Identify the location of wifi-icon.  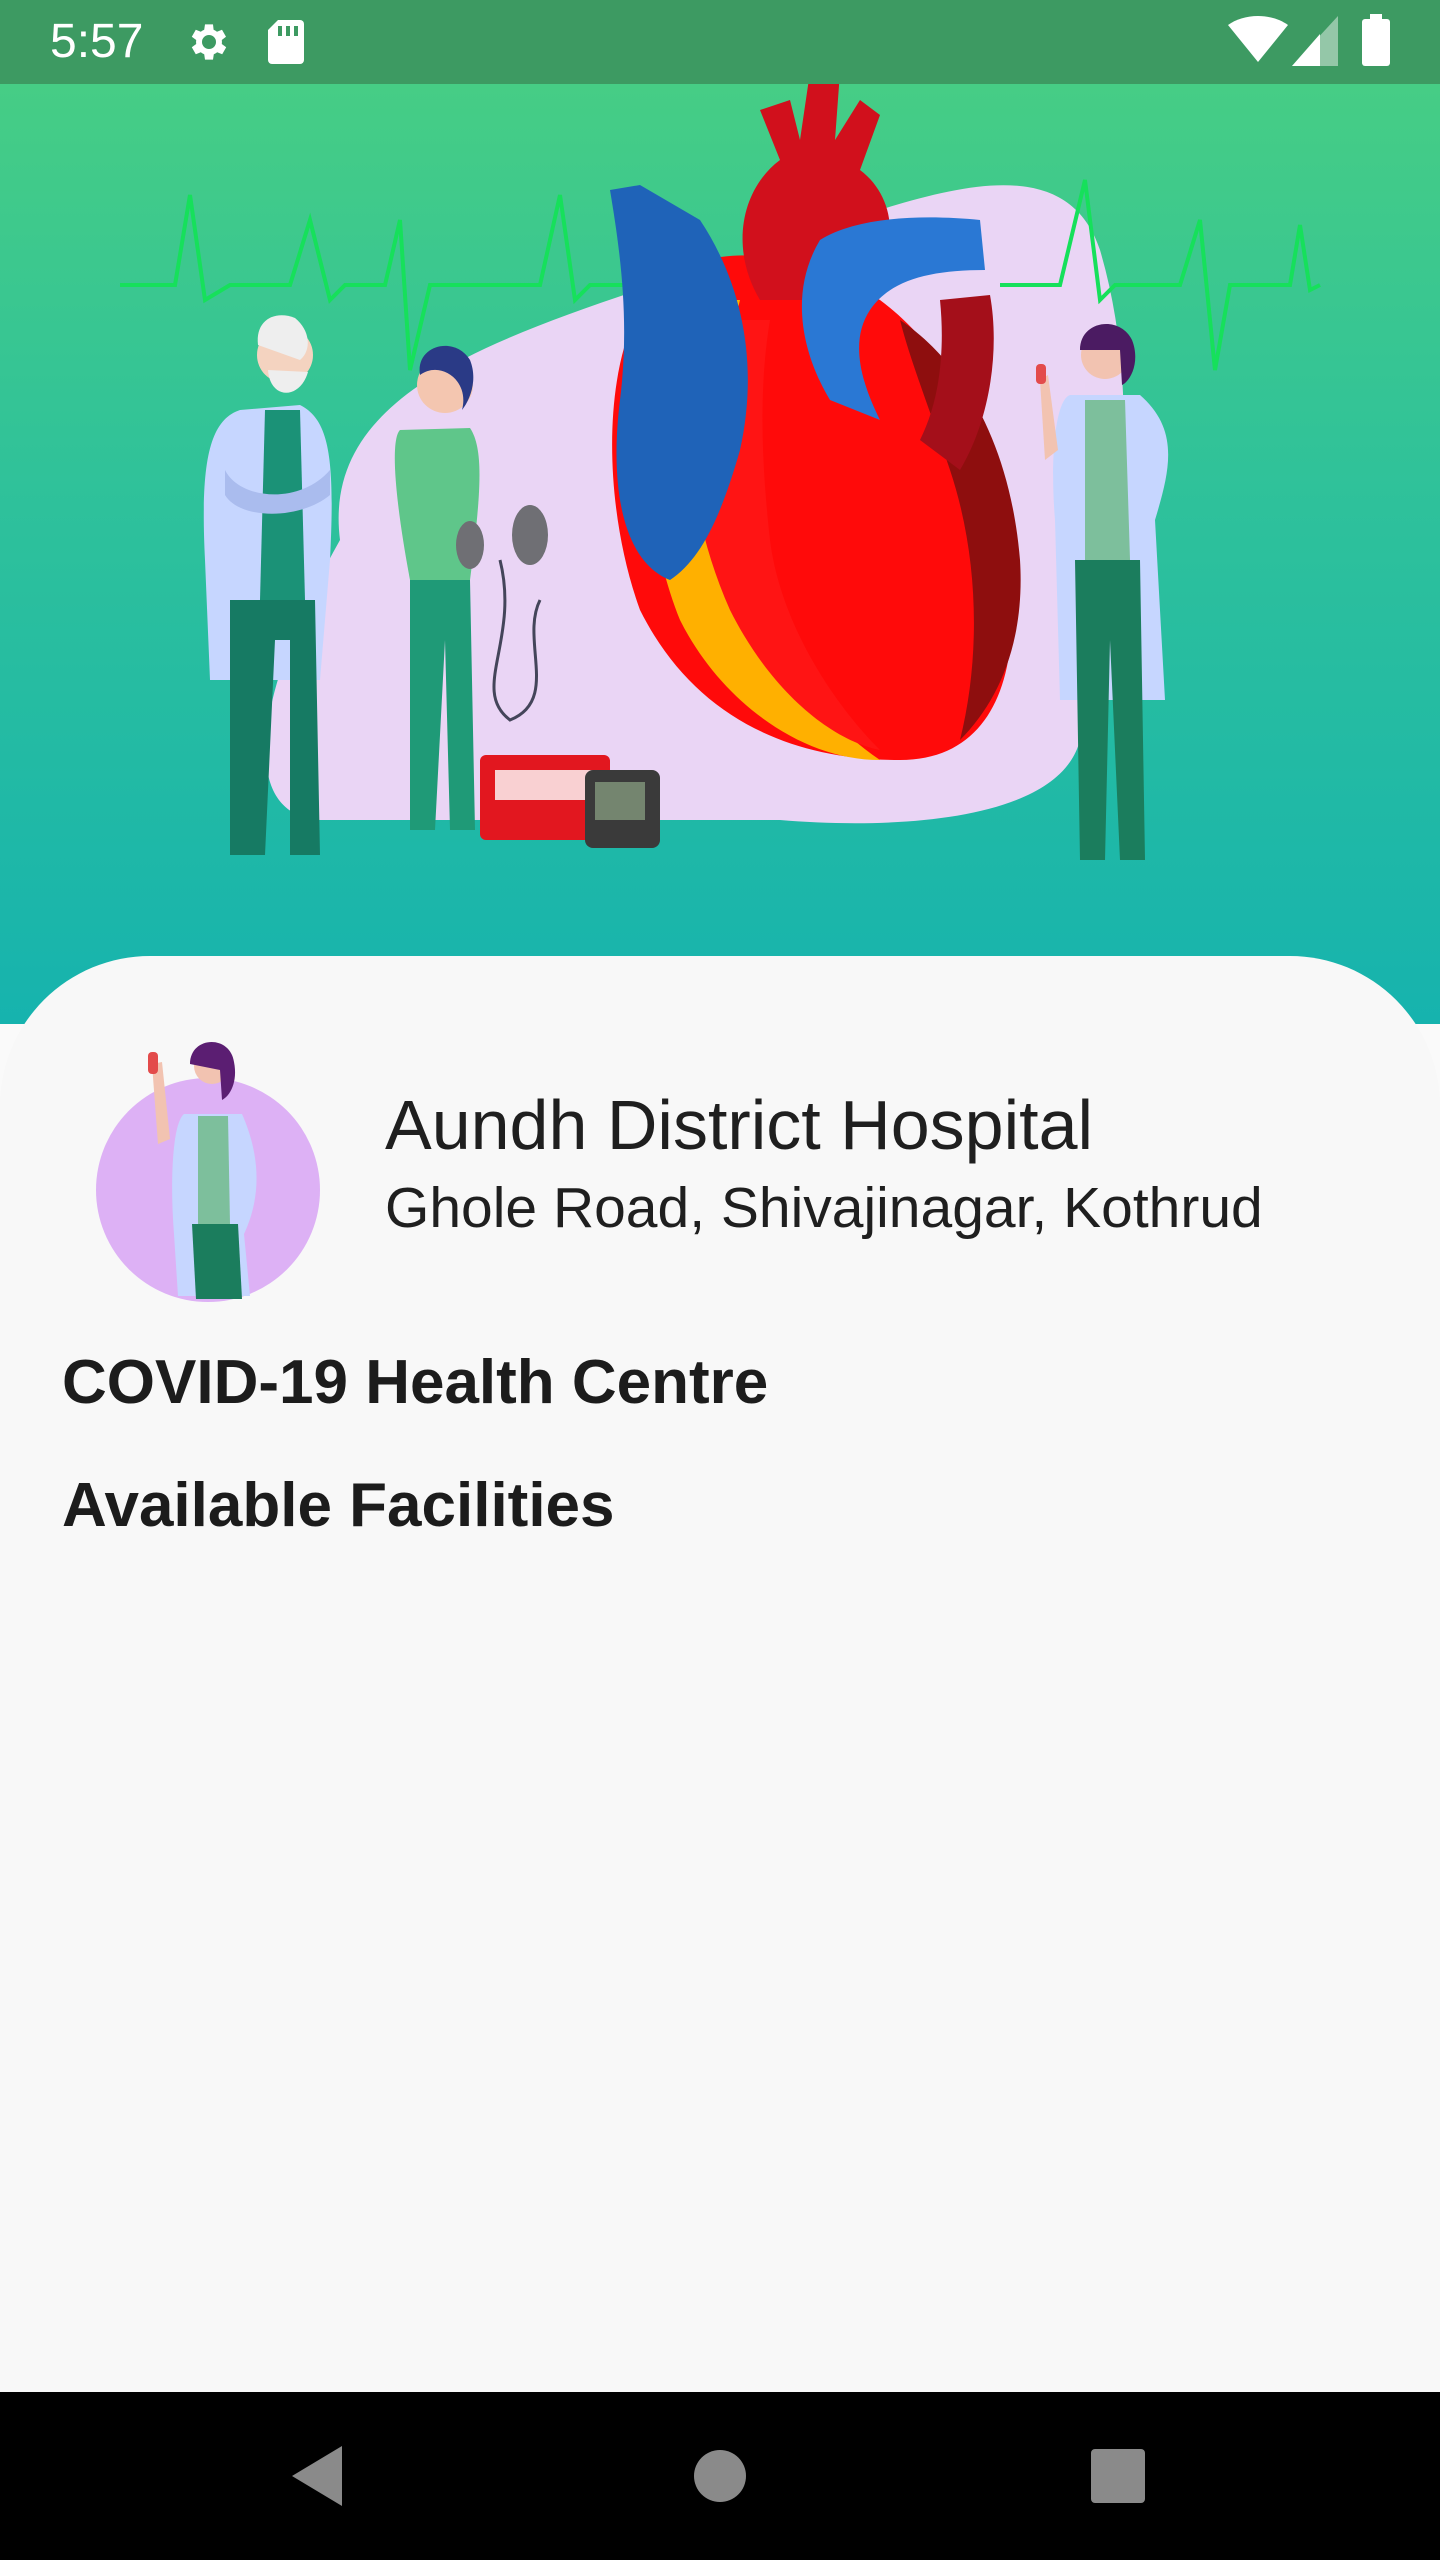
(1258, 39).